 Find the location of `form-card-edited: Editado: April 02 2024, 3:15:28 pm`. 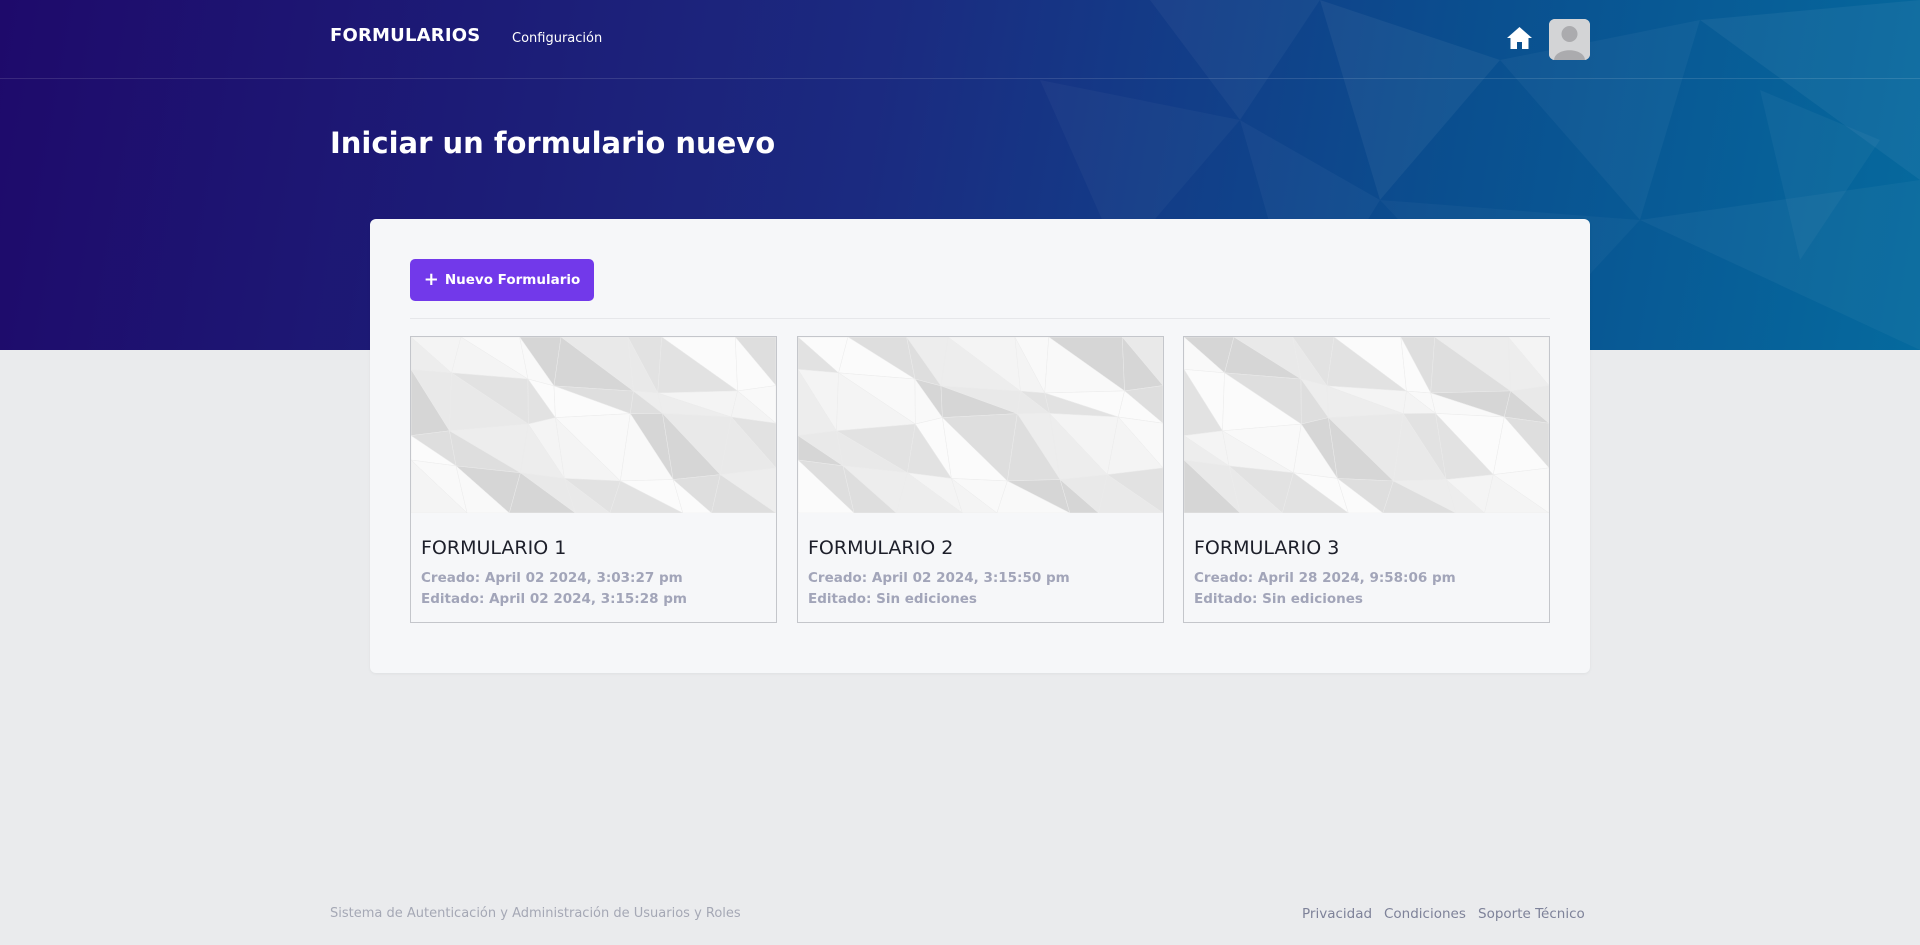

form-card-edited: Editado: April 02 2024, 3:15:28 pm is located at coordinates (554, 599).